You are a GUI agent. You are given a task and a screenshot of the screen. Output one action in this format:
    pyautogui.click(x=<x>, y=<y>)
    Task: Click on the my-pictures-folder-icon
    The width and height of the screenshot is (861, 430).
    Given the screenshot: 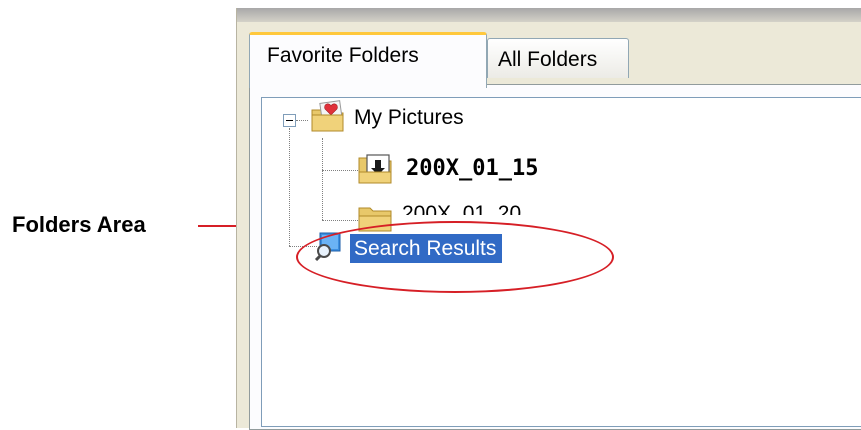 What is the action you would take?
    pyautogui.click(x=329, y=119)
    